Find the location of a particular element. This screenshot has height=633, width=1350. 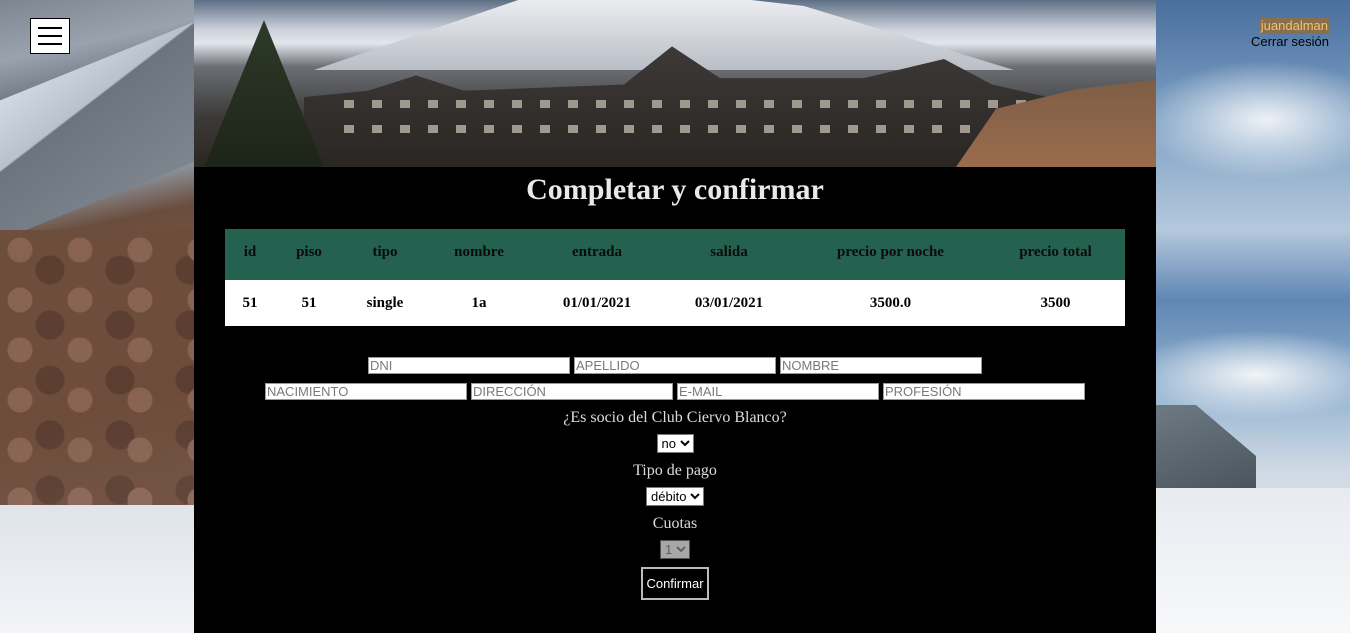

background-left-photo is located at coordinates (97, 316).